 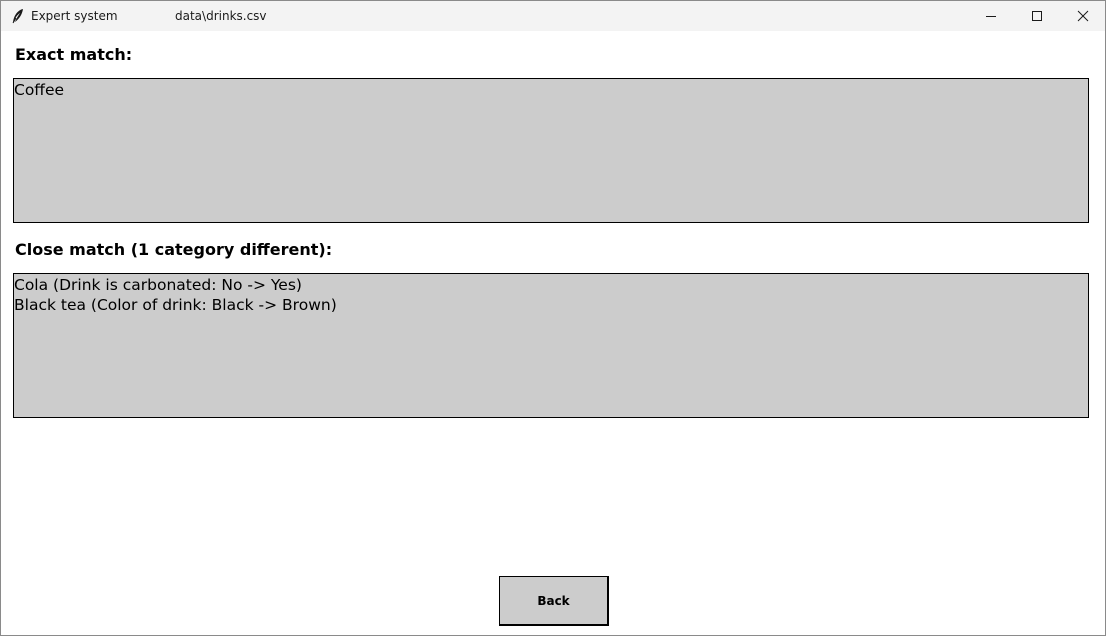 I want to click on file-path-title: data\drinks.csv, so click(x=221, y=16).